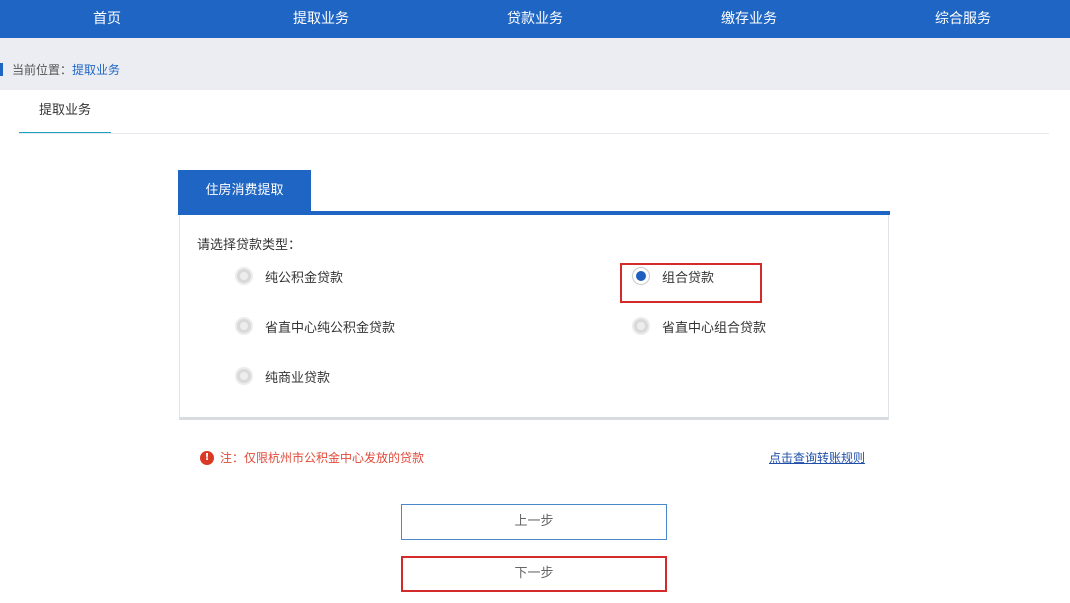  I want to click on option-pure-commercial-loan: 纯商业贷款, so click(282, 376).